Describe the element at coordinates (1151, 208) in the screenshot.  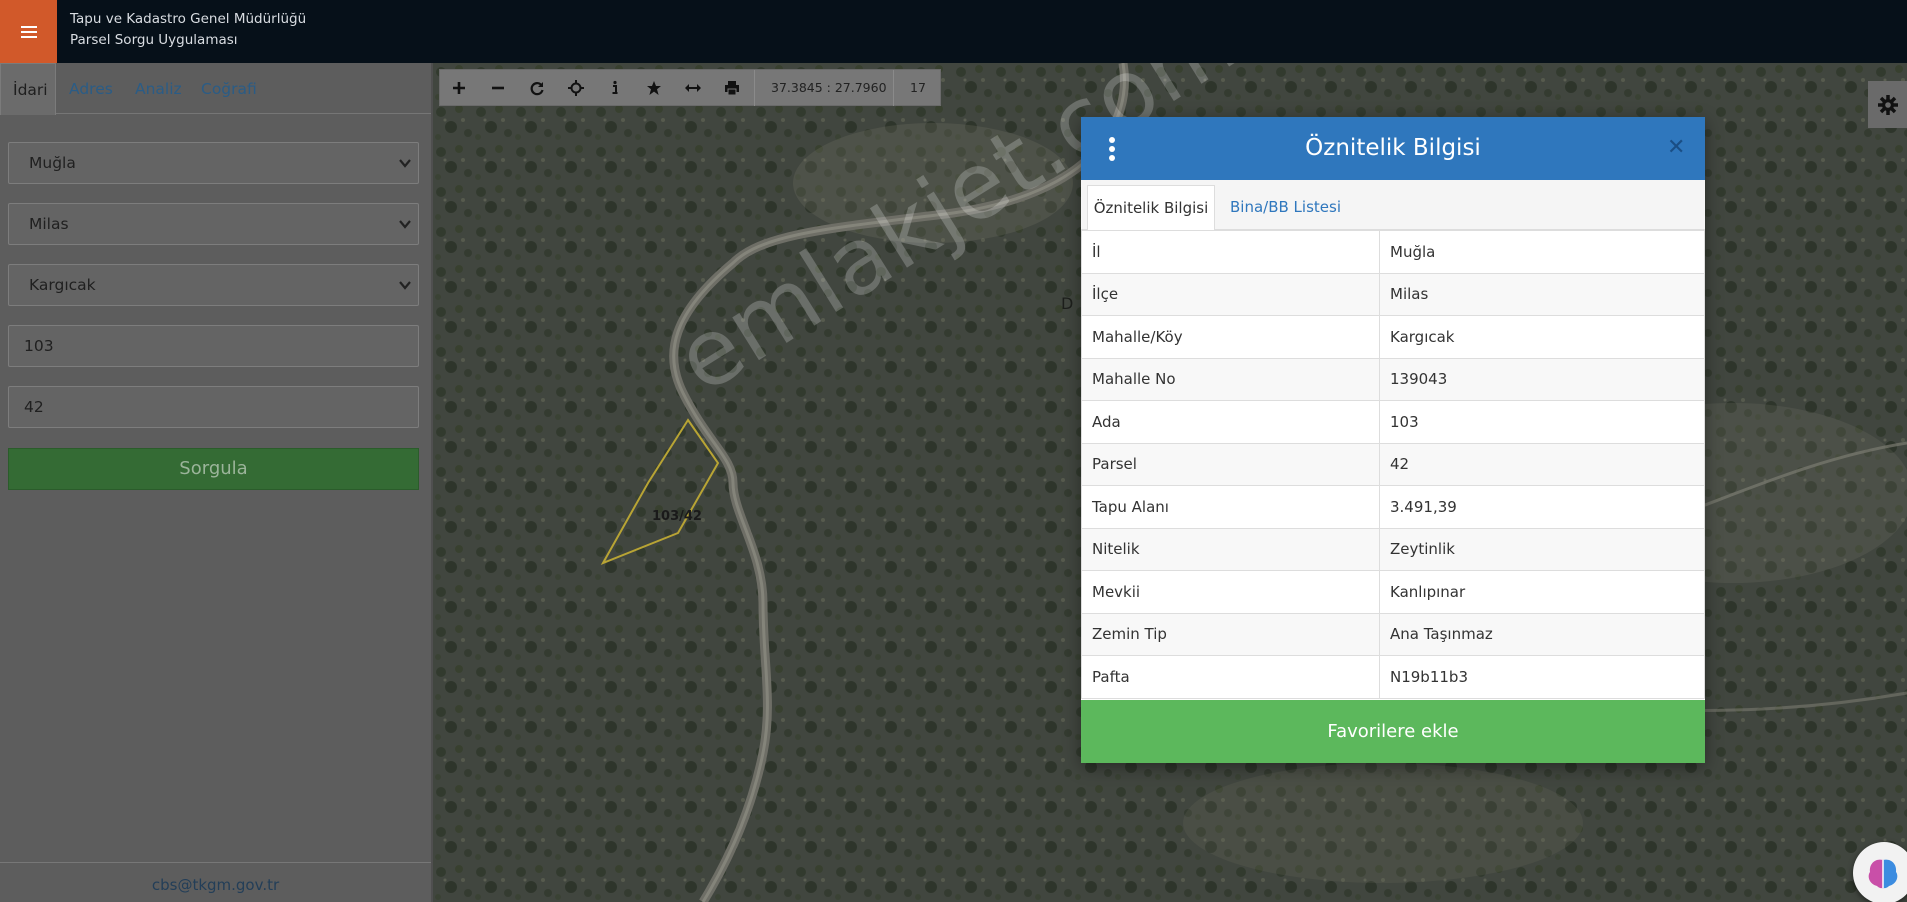
I see `tab-oznitelik-bilgisi: Öznitelik Bilgisi` at that location.